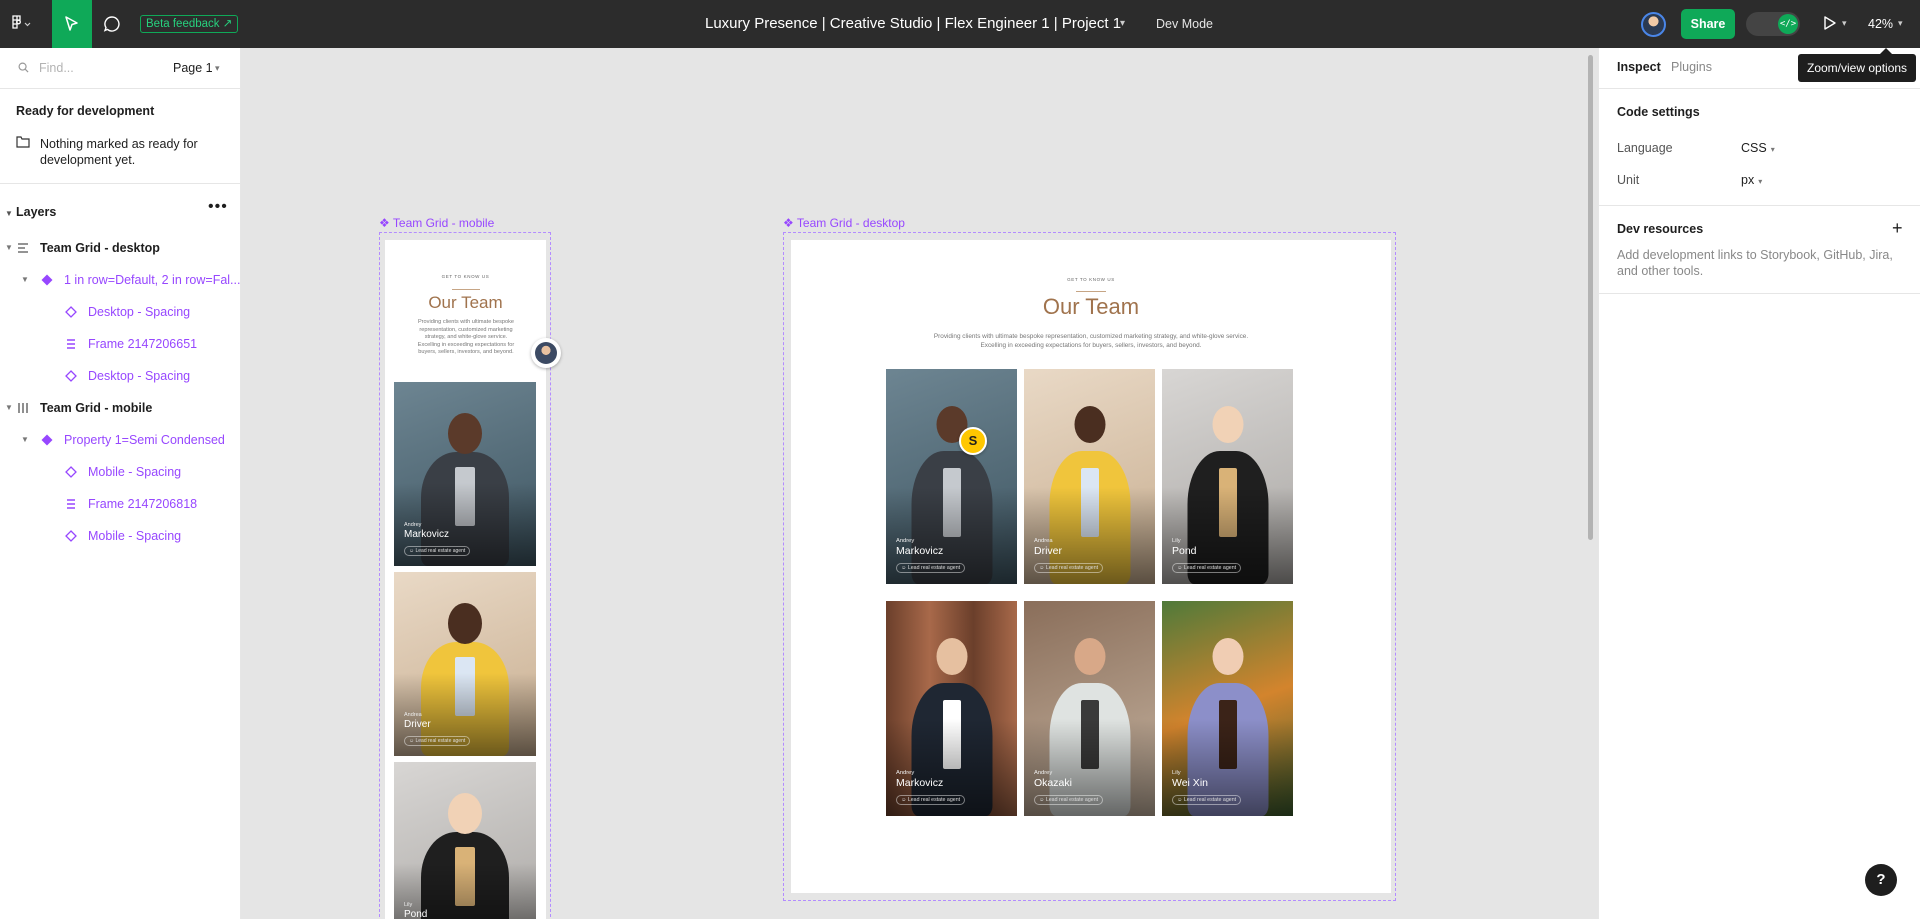  What do you see at coordinates (465, 302) in the screenshot?
I see `mobile-title: Our Team` at bounding box center [465, 302].